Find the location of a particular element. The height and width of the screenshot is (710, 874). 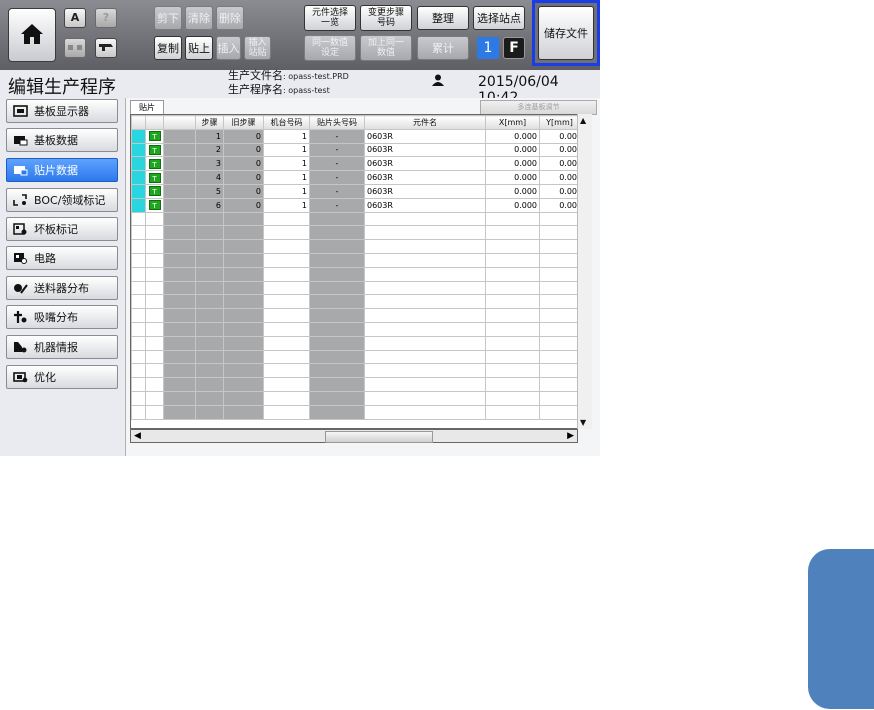

cell-step: 4 is located at coordinates (209, 177).